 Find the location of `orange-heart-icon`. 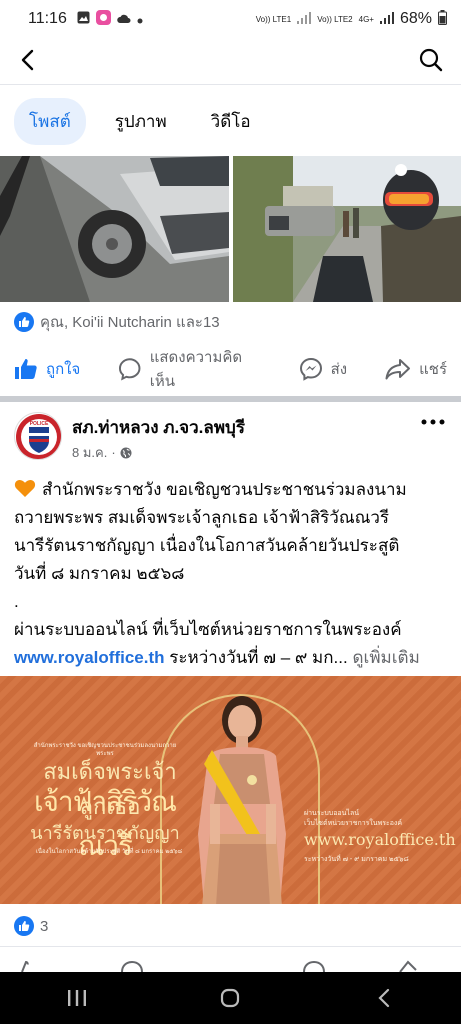

orange-heart-icon is located at coordinates (25, 488).